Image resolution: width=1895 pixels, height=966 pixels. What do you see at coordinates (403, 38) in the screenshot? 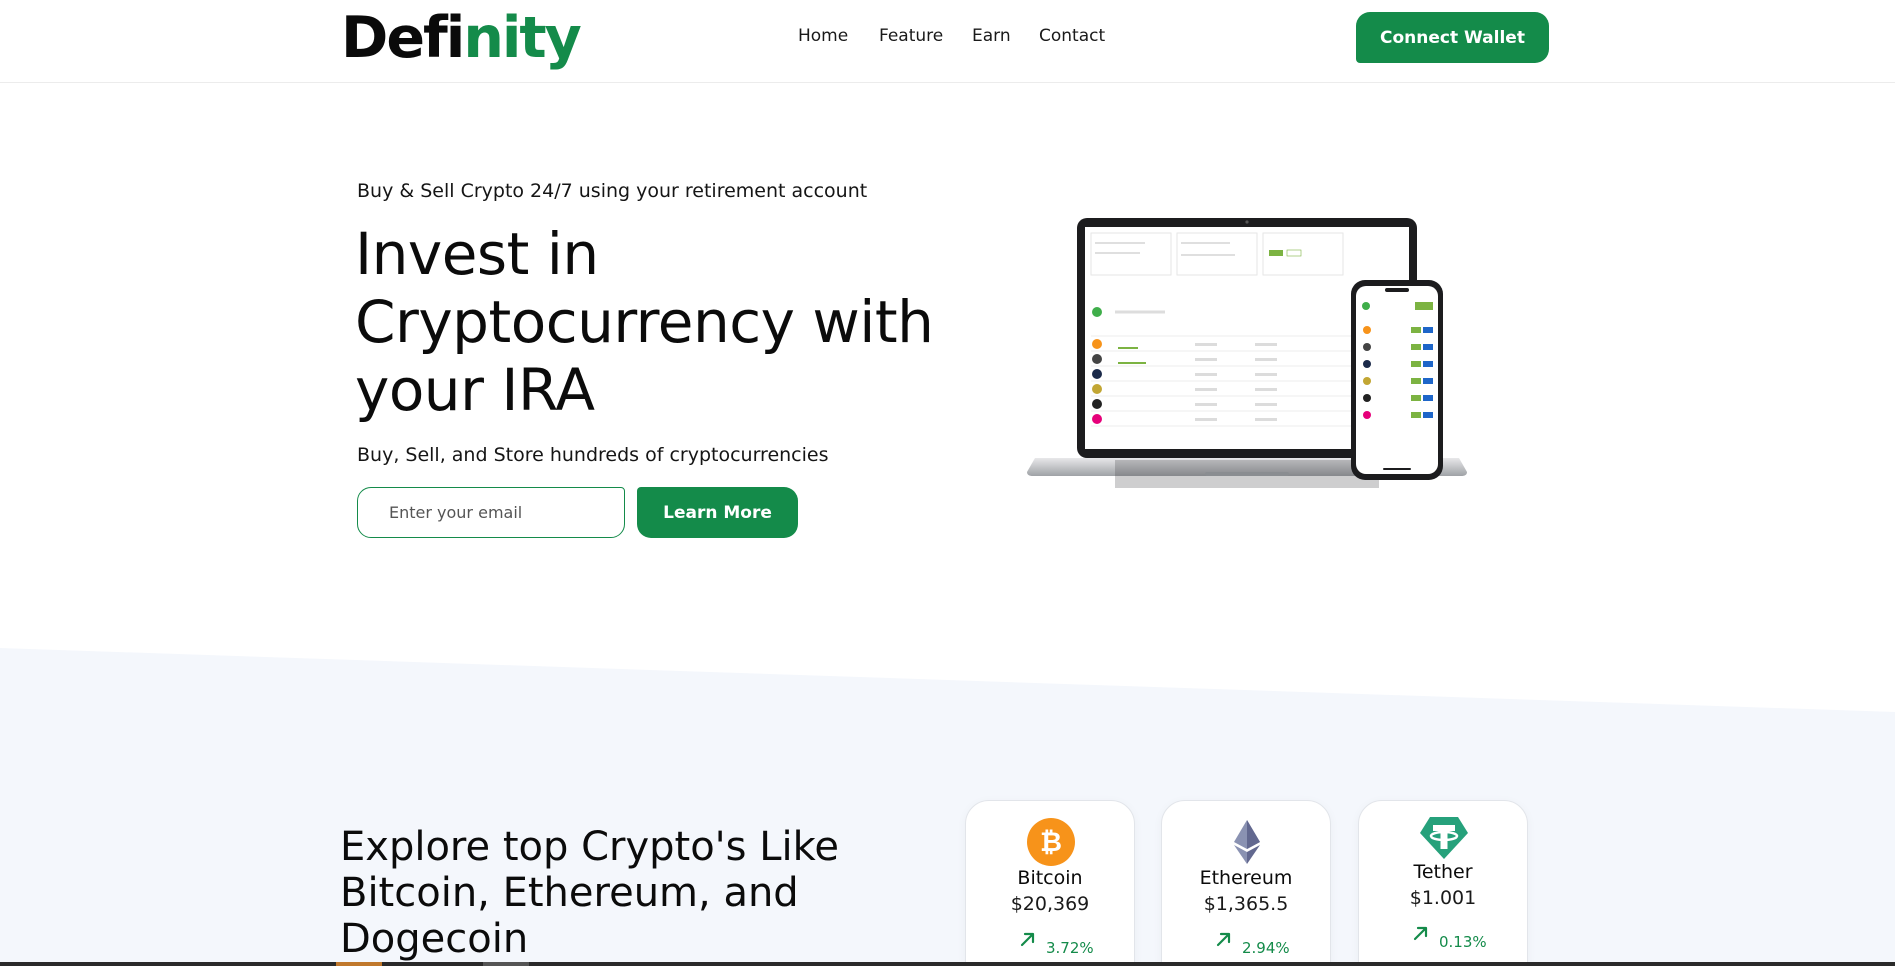
I see `logo-main: Defi` at bounding box center [403, 38].